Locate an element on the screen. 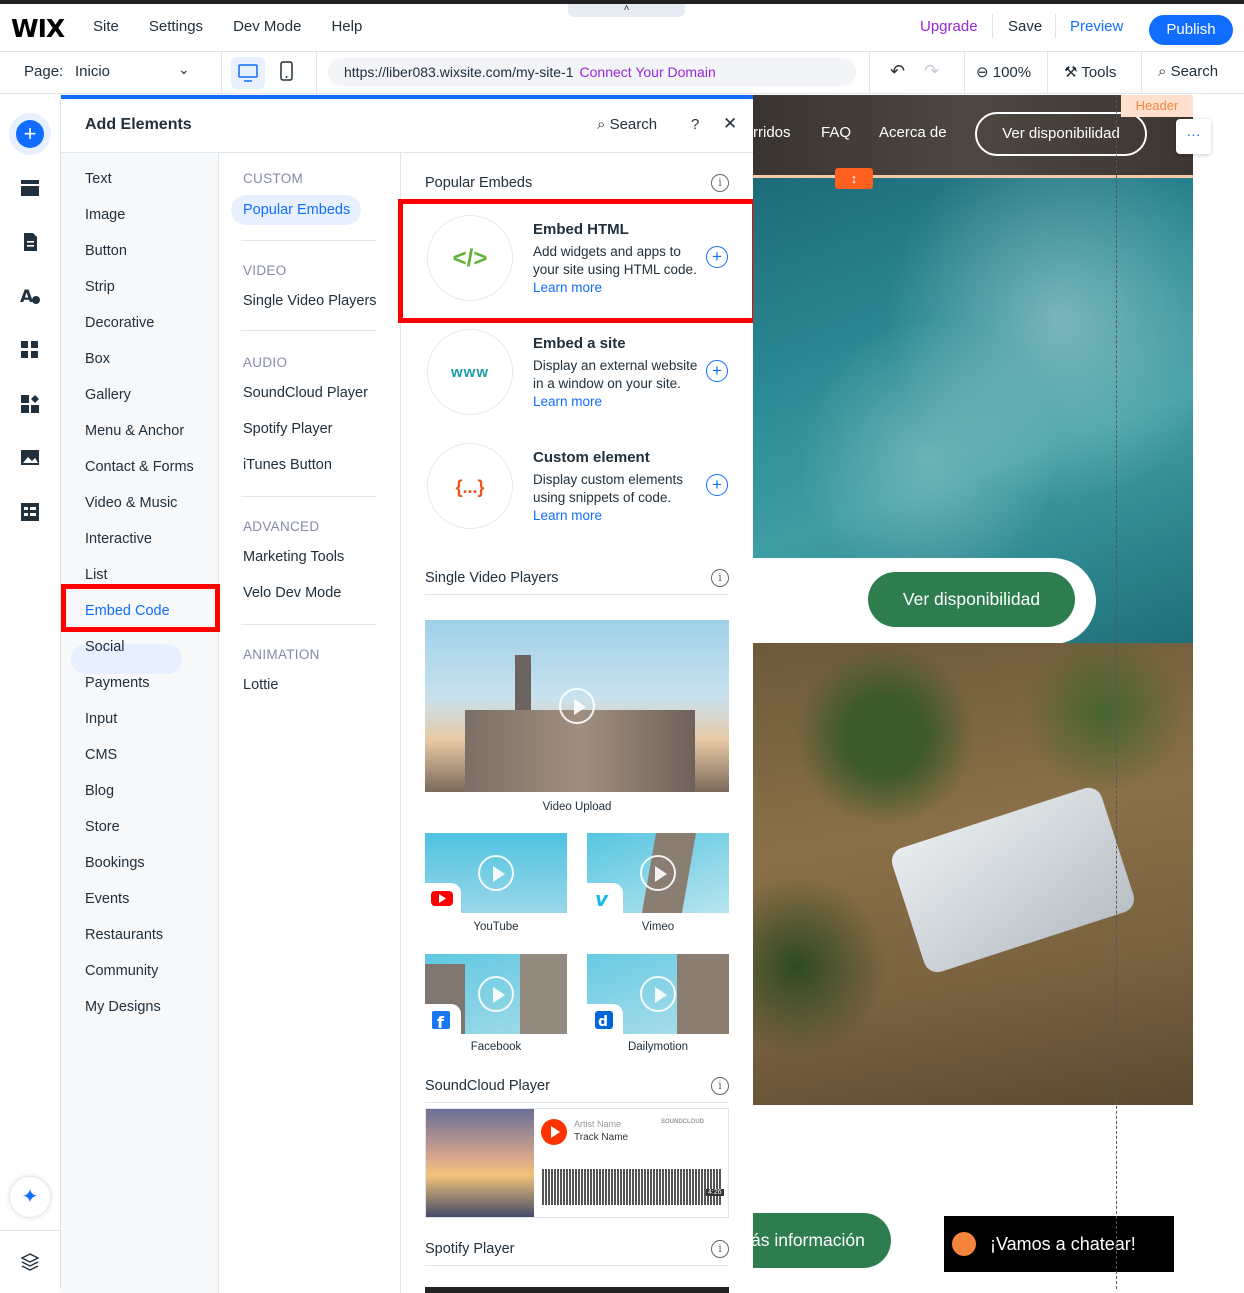 The width and height of the screenshot is (1244, 1293). media-icon is located at coordinates (30, 458).